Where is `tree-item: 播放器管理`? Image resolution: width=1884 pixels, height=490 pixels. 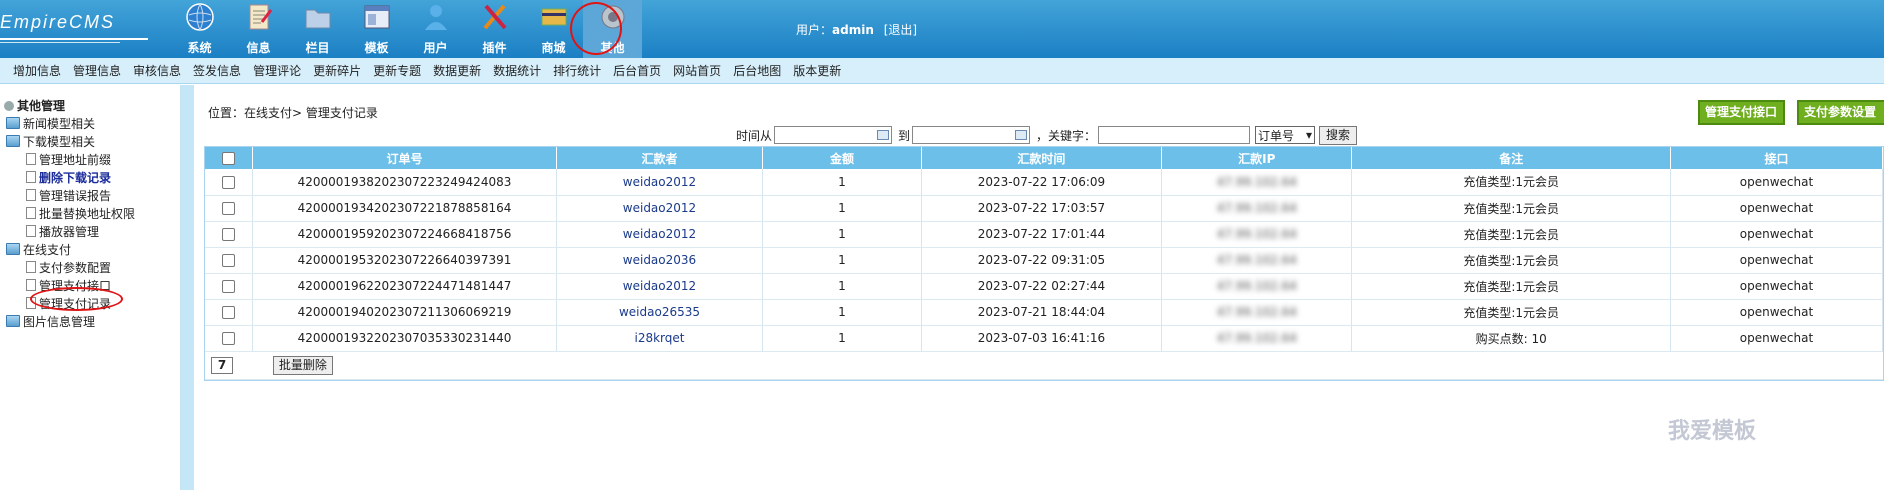 tree-item: 播放器管理 is located at coordinates (69, 232).